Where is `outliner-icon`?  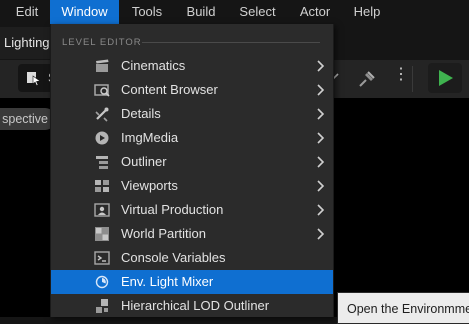
outliner-icon is located at coordinates (102, 162).